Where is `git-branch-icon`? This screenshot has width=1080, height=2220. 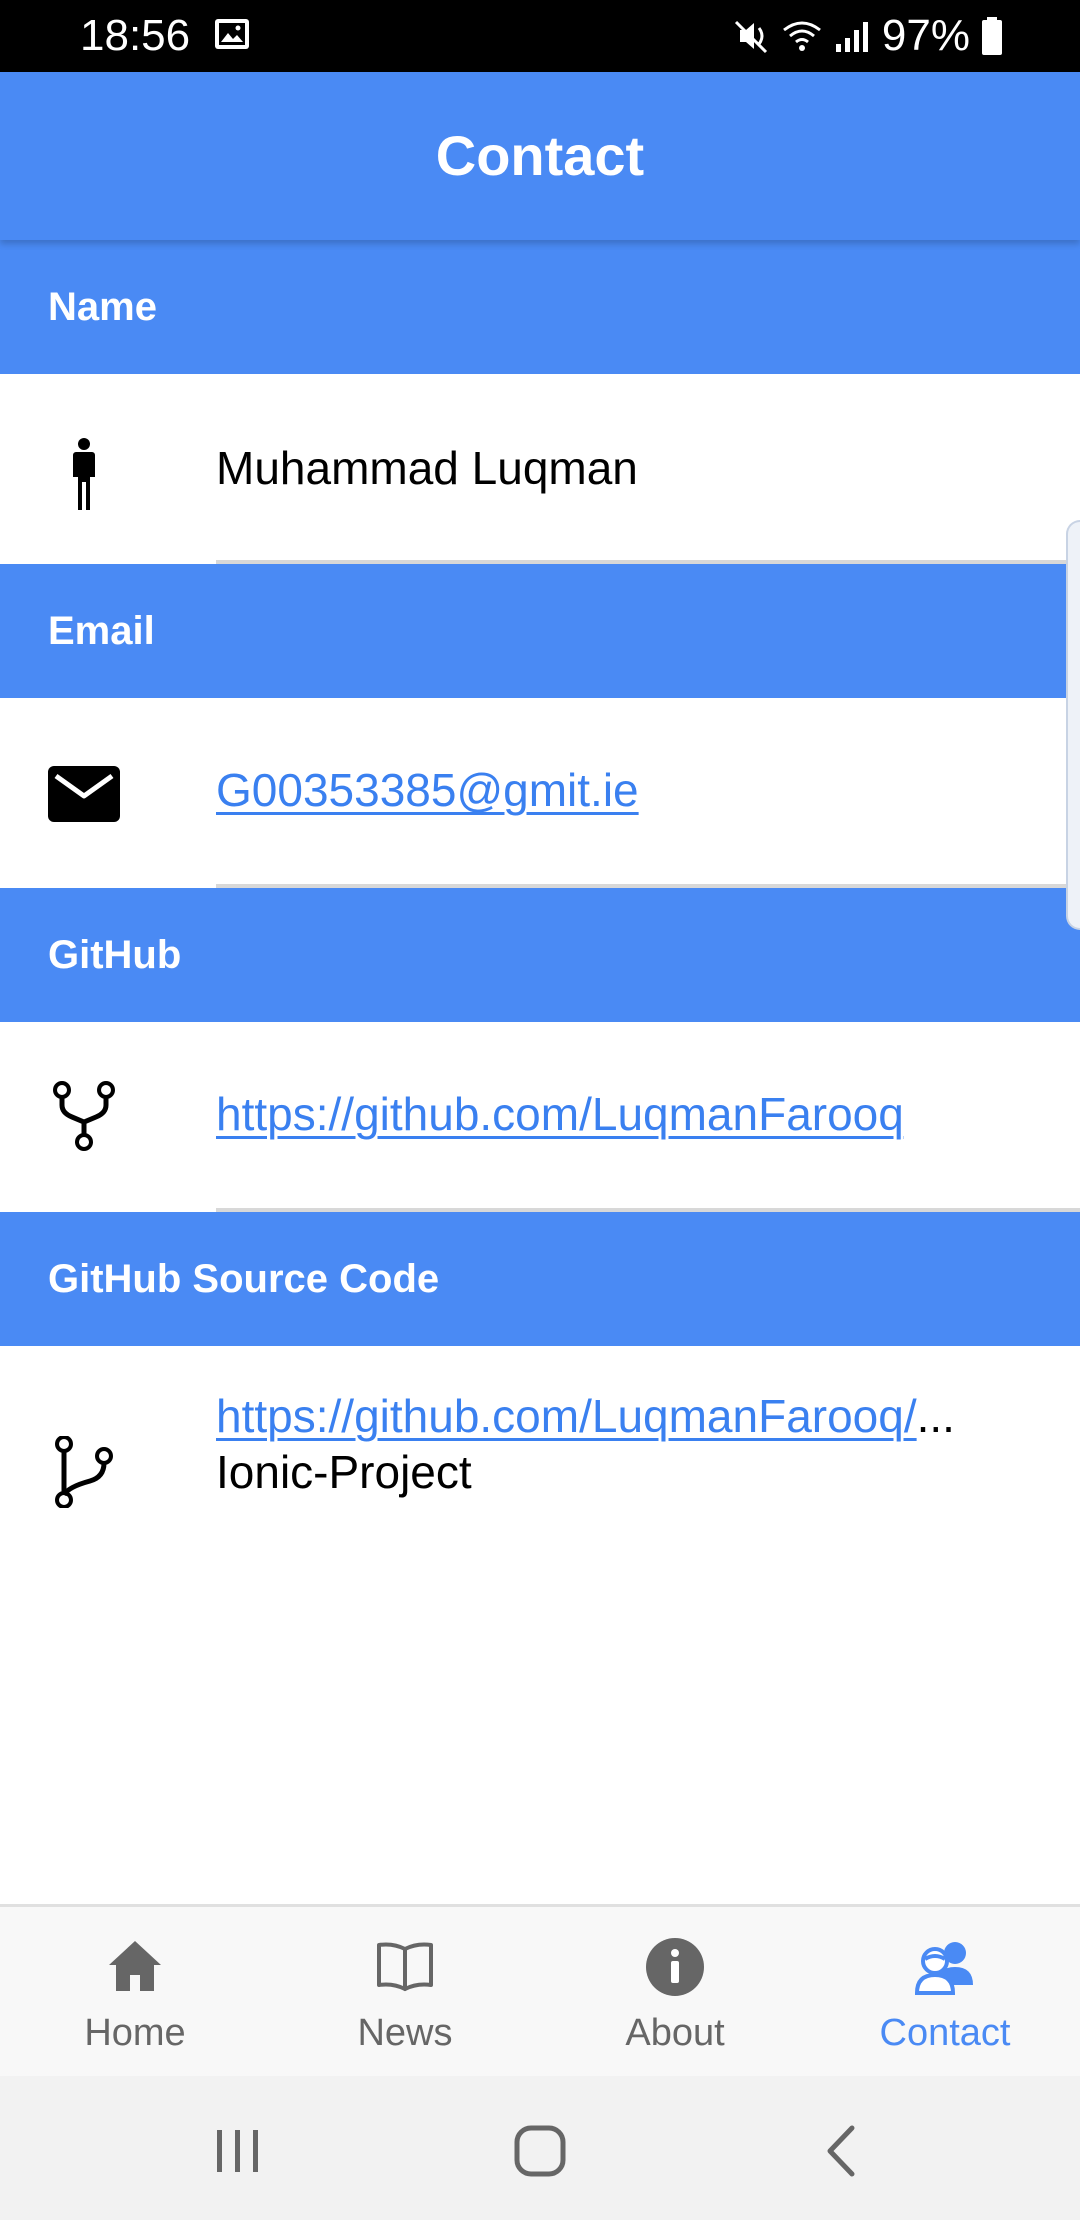
git-branch-icon is located at coordinates (84, 1472).